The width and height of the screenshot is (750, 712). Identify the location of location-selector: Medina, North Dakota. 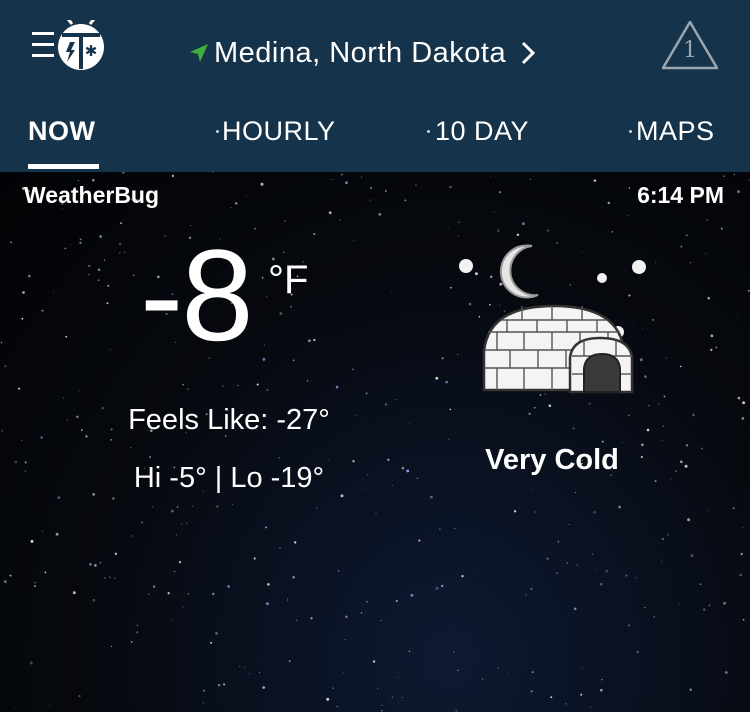
(362, 53).